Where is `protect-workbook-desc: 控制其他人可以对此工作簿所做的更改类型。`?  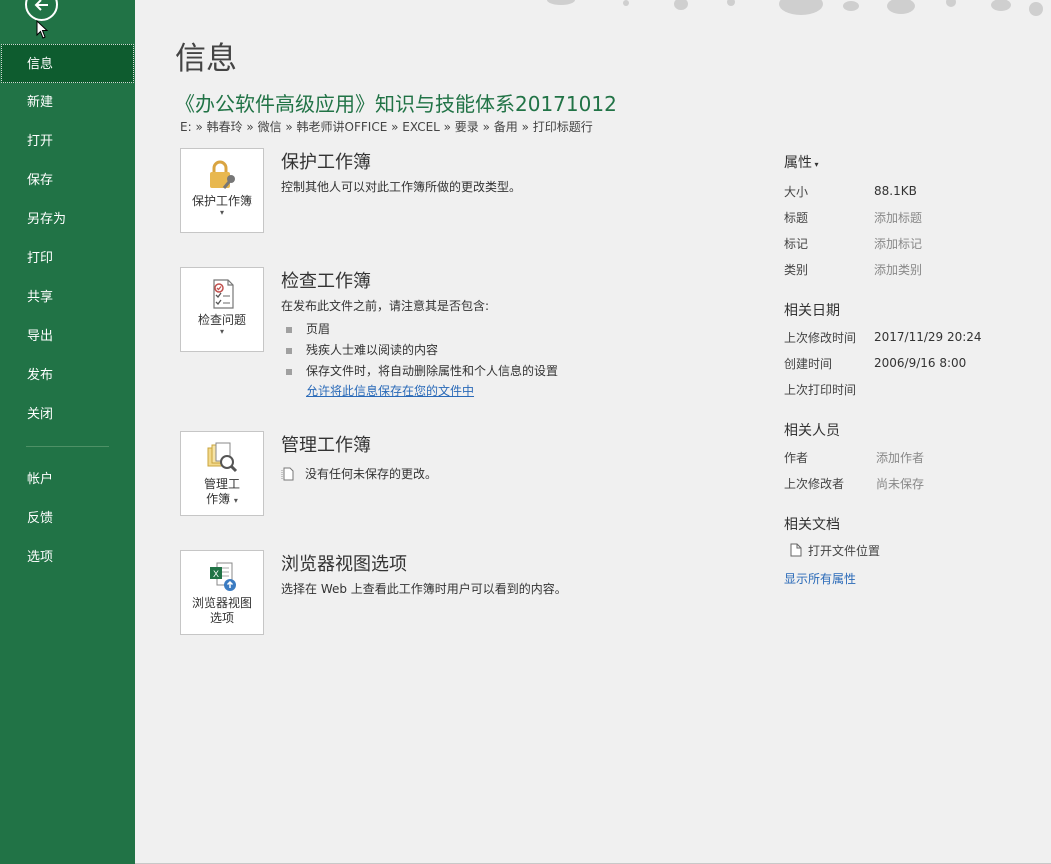 protect-workbook-desc: 控制其他人可以对此工作簿所做的更改类型。 is located at coordinates (401, 187).